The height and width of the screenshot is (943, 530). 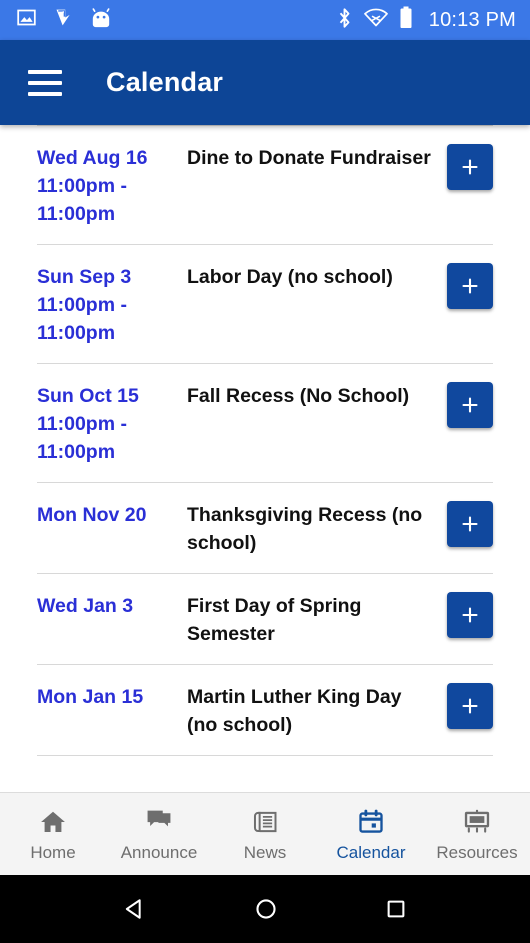 What do you see at coordinates (84, 277) in the screenshot?
I see `event-date-day: Sun Sep 3` at bounding box center [84, 277].